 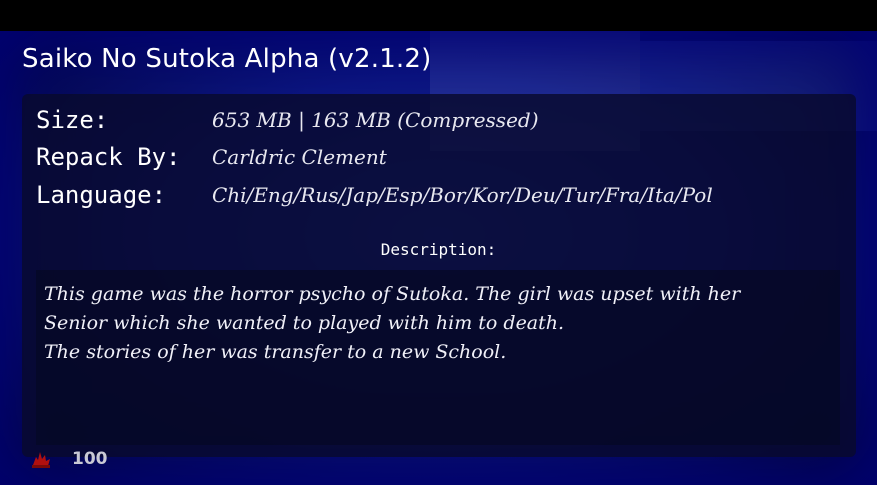 What do you see at coordinates (101, 195) in the screenshot?
I see `language-label: Language:` at bounding box center [101, 195].